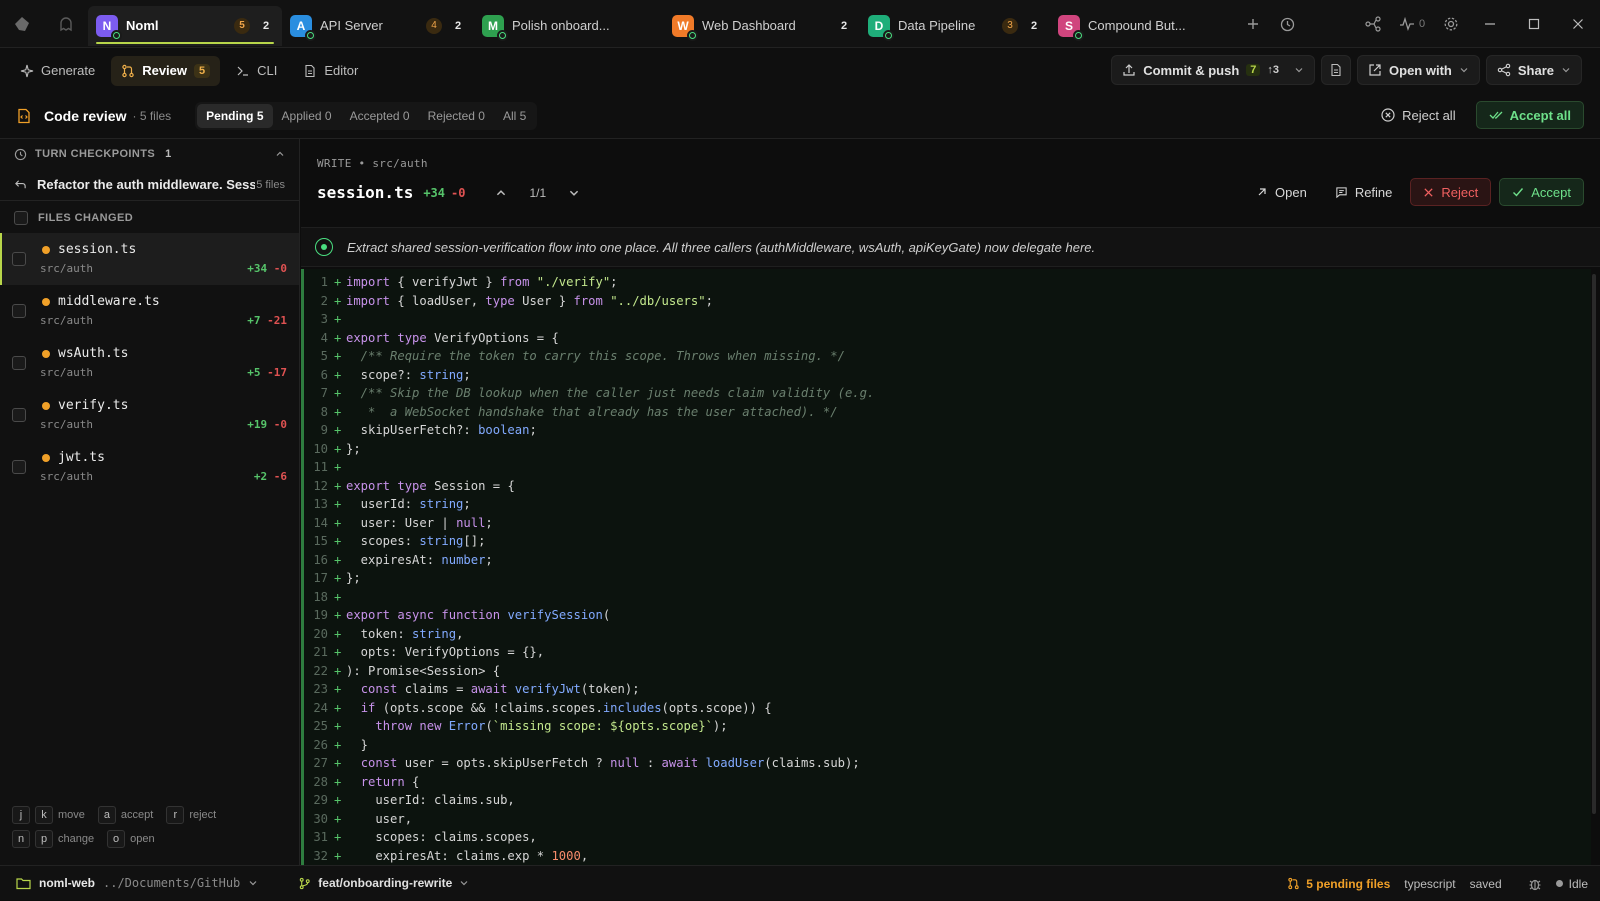 The height and width of the screenshot is (901, 1600). I want to click on code-scrollbar, so click(1594, 544).